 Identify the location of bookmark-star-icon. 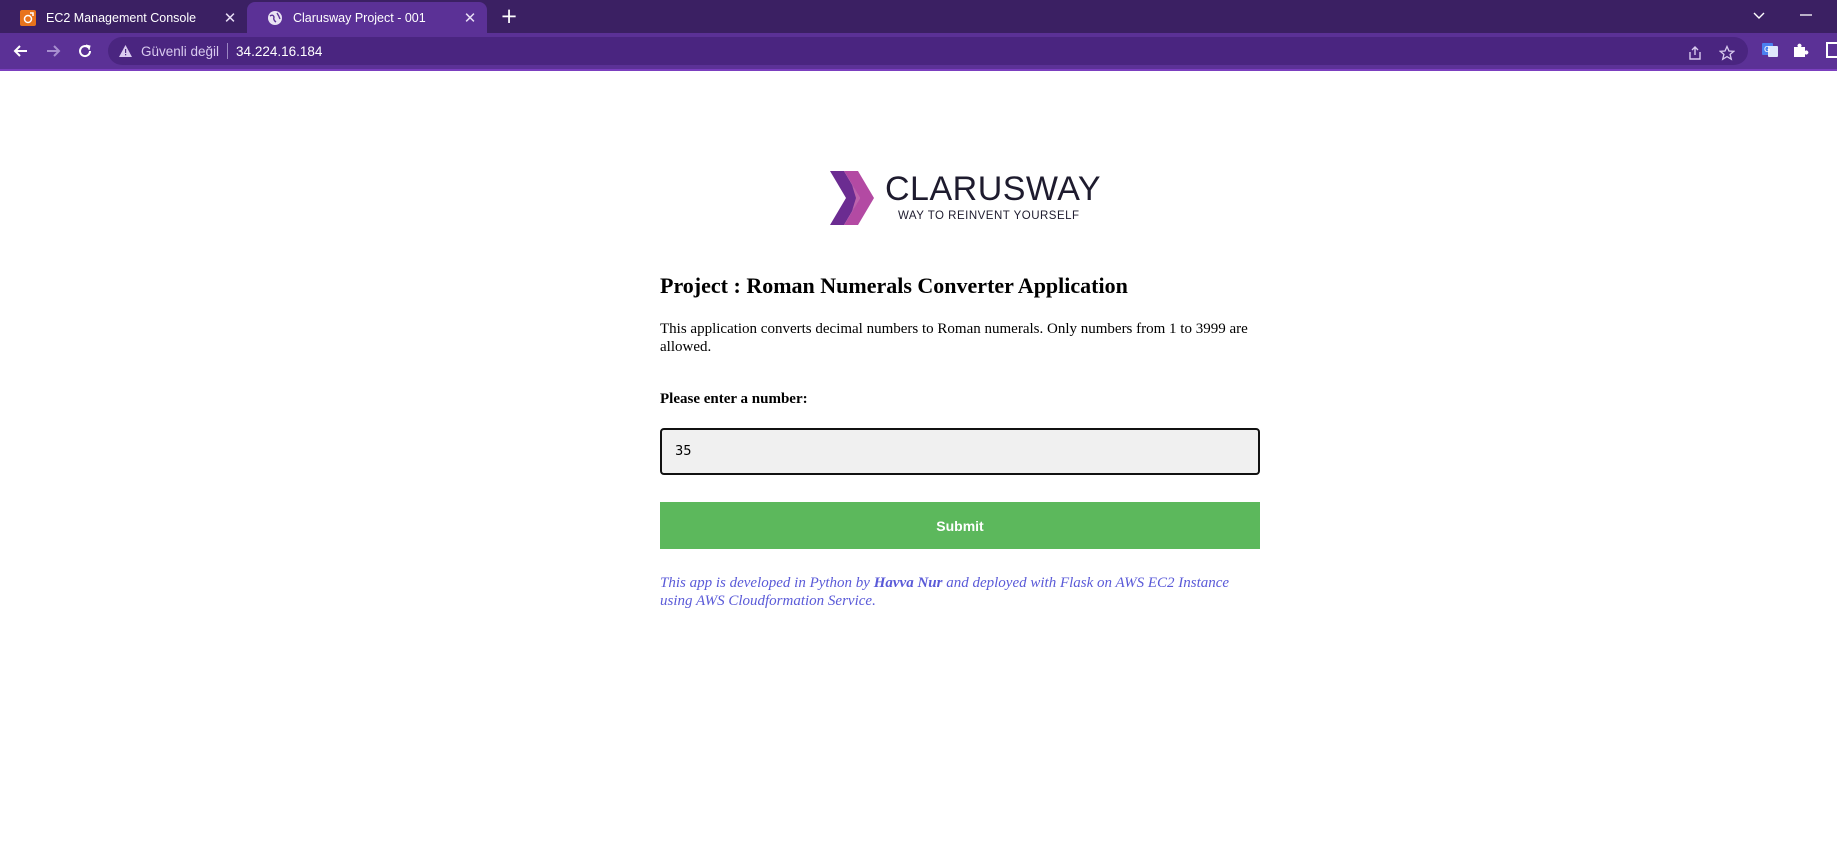
(1727, 53).